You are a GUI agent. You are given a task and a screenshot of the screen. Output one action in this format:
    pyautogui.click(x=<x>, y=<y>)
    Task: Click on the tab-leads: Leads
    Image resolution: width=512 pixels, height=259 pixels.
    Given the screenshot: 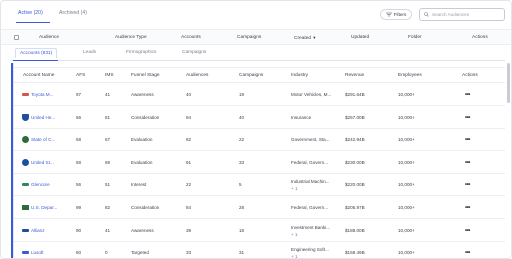 What is the action you would take?
    pyautogui.click(x=89, y=52)
    